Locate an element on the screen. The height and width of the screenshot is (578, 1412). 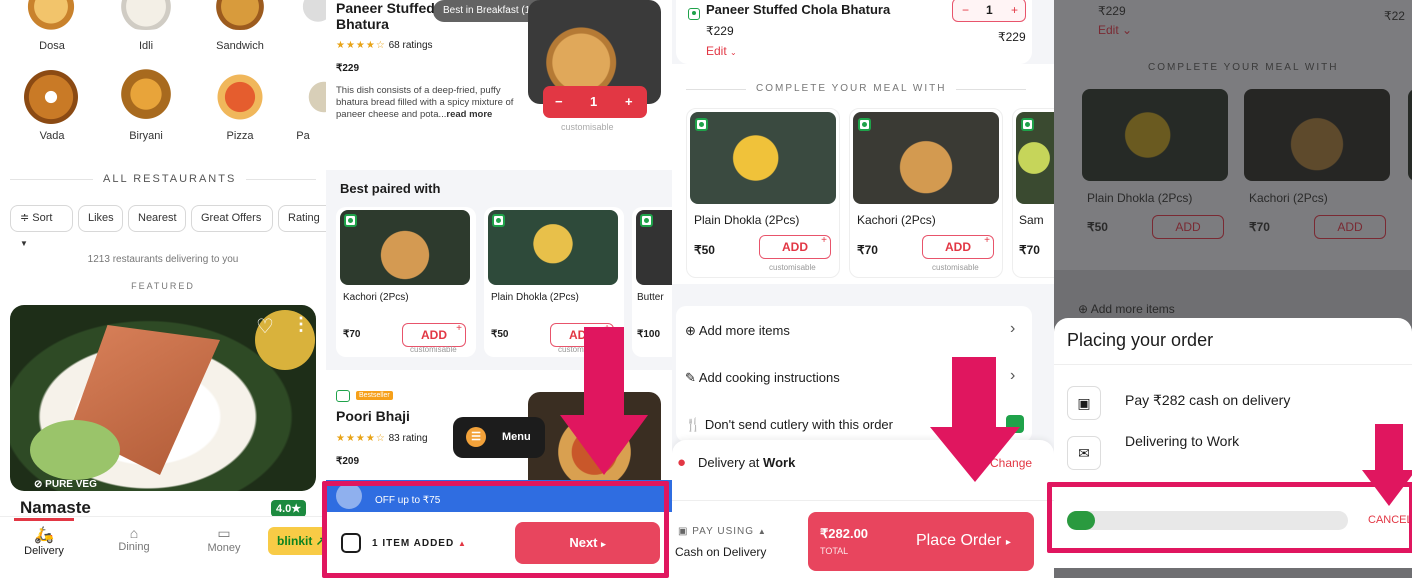
cutlery-row: 🍴 Don't send cutlery with this order is located at coordinates (789, 425).